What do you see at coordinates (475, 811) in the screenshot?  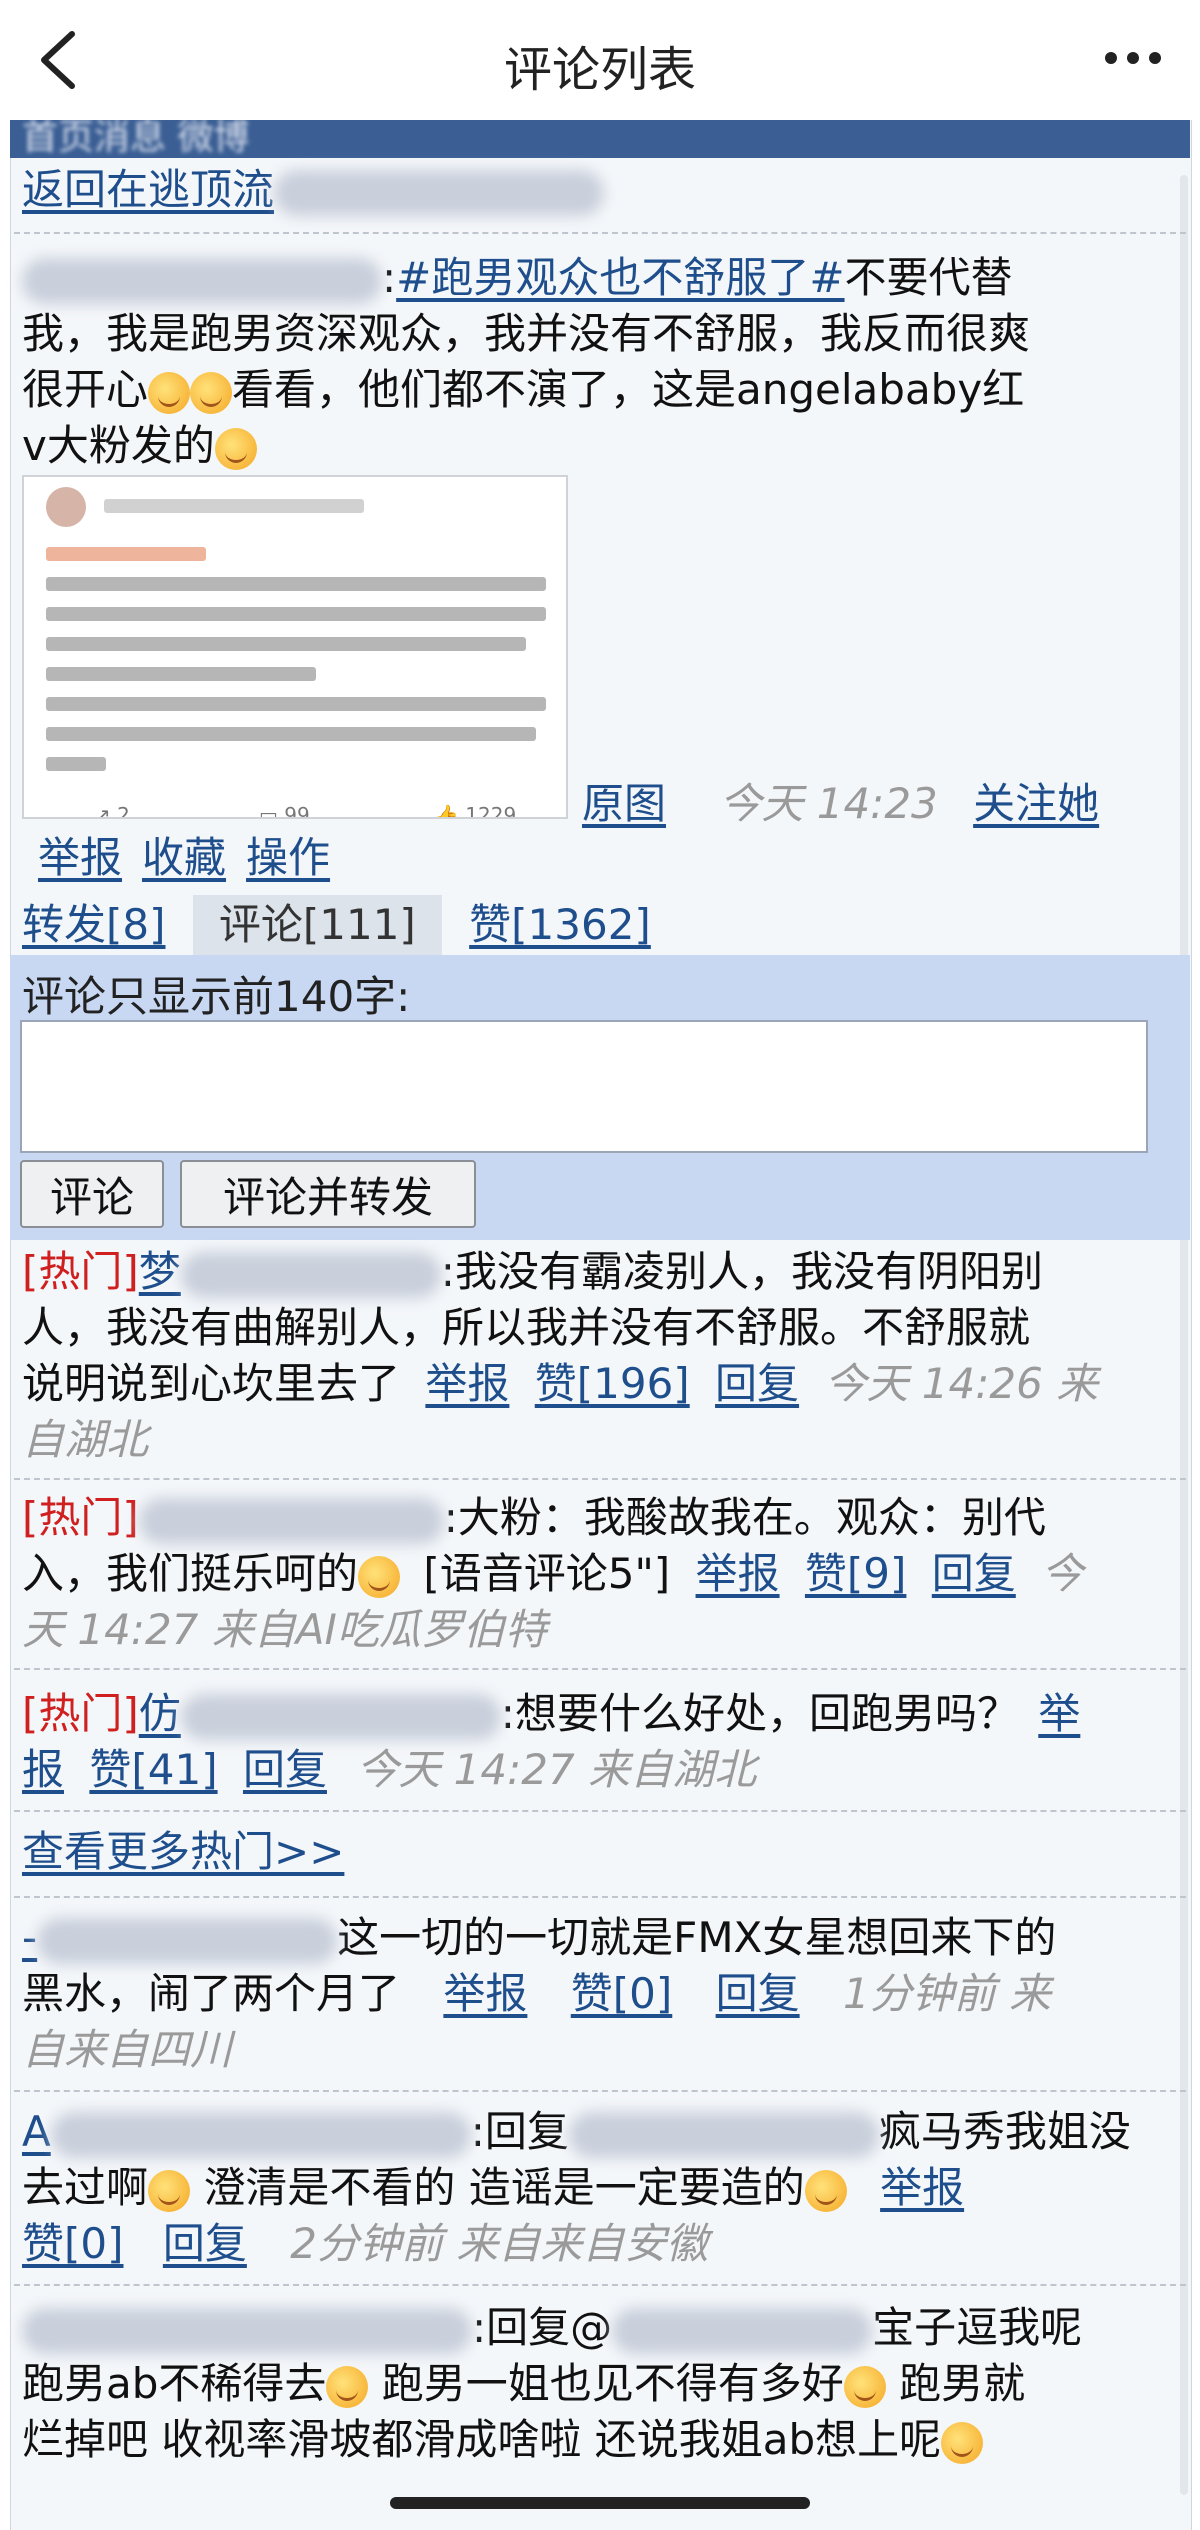 I see `like-count-icon: 👍 1229` at bounding box center [475, 811].